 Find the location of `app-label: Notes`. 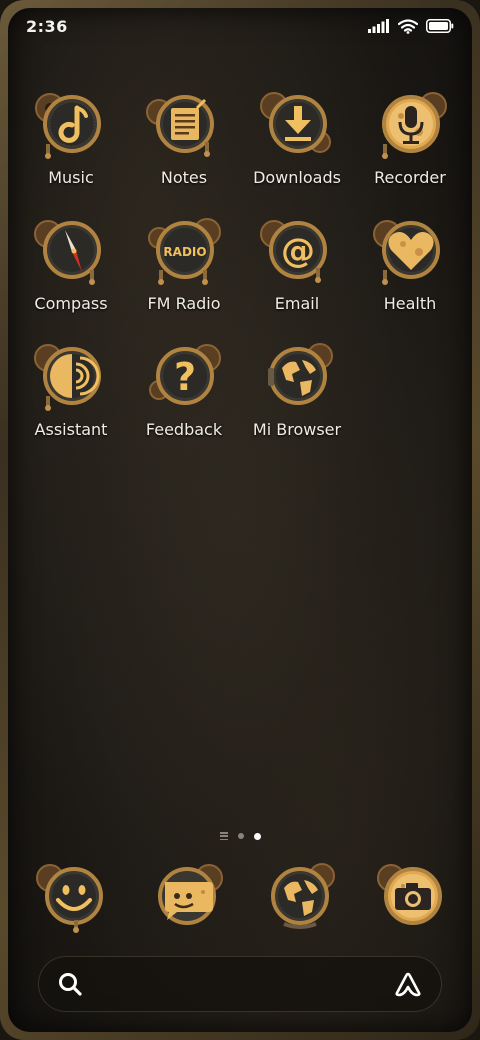

app-label: Notes is located at coordinates (184, 177).